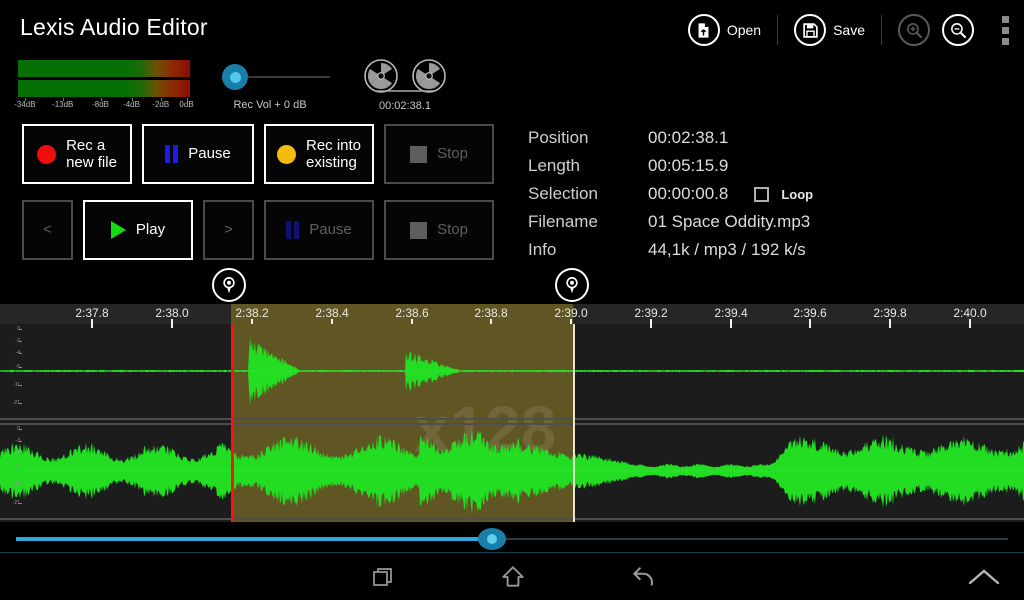 This screenshot has width=1024, height=600. I want to click on record-pause-button: Pause, so click(198, 154).